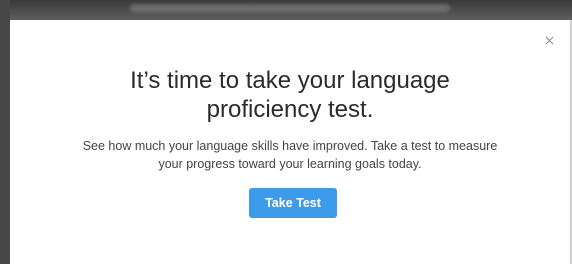 Image resolution: width=572 pixels, height=264 pixels. I want to click on background-page-content, so click(290, 8).